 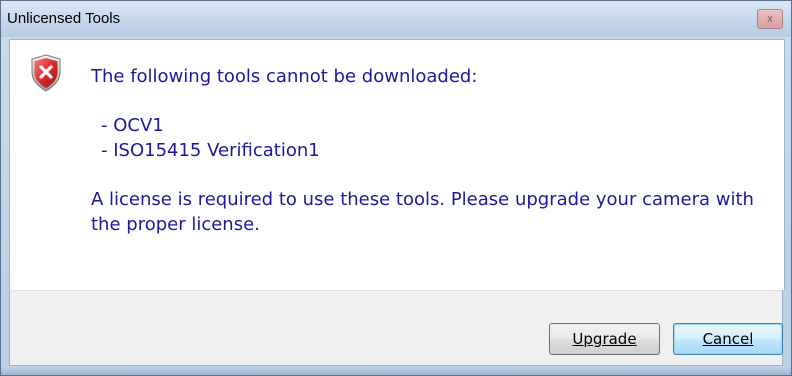 What do you see at coordinates (132, 125) in the screenshot?
I see `tool-list-item: - OCV1` at bounding box center [132, 125].